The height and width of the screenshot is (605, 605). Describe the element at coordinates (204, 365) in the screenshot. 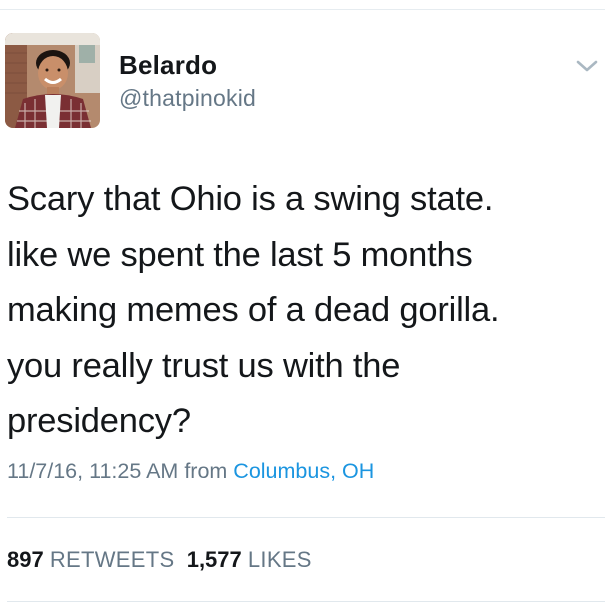

I see `tweet-line: you really trust us with the` at that location.